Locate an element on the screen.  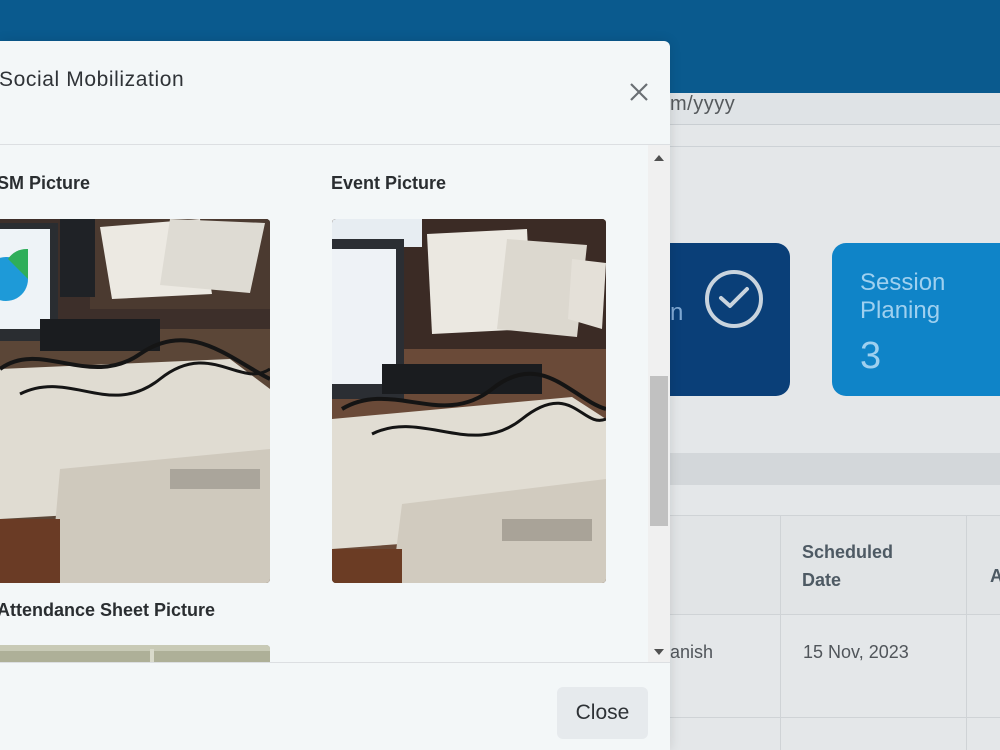
column-header-scheduled-date: Scheduled Date is located at coordinates (848, 566).